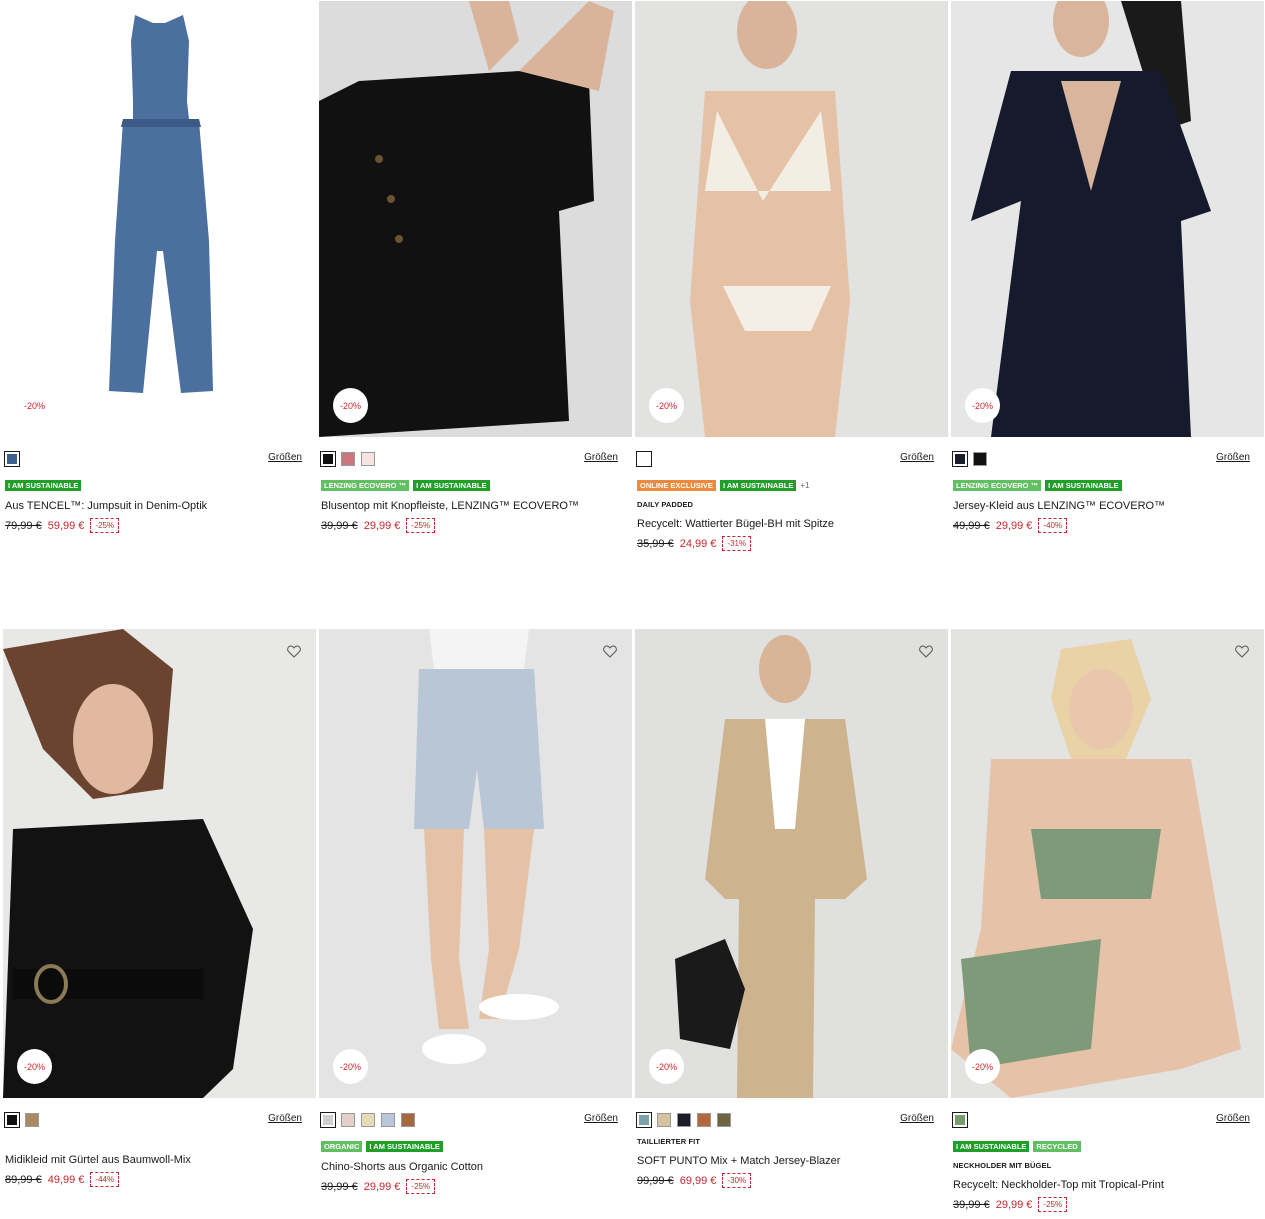 The image size is (1265, 1219). What do you see at coordinates (669, 1141) in the screenshot?
I see `product-feature: TAILLIERTER FIT` at bounding box center [669, 1141].